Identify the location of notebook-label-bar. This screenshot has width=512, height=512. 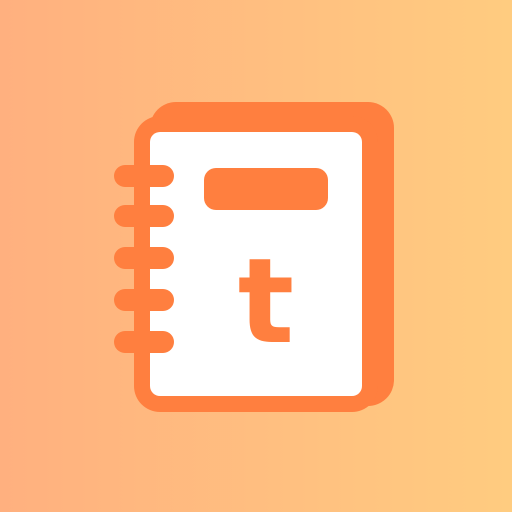
(266, 189).